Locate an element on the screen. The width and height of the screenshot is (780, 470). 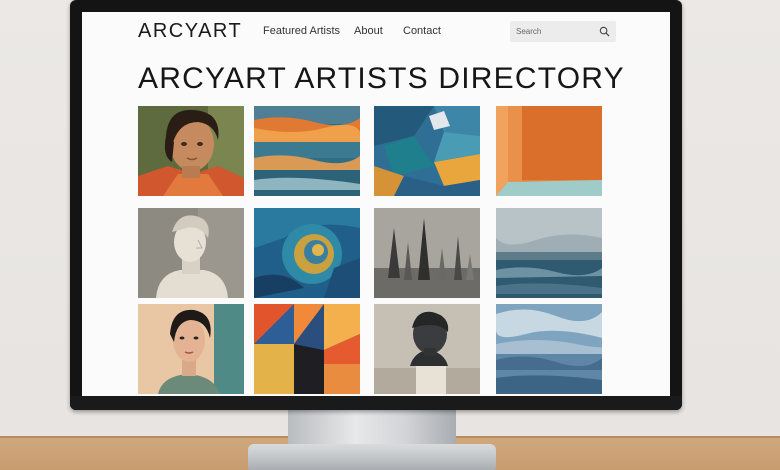
monitor-stand-base is located at coordinates (372, 457).